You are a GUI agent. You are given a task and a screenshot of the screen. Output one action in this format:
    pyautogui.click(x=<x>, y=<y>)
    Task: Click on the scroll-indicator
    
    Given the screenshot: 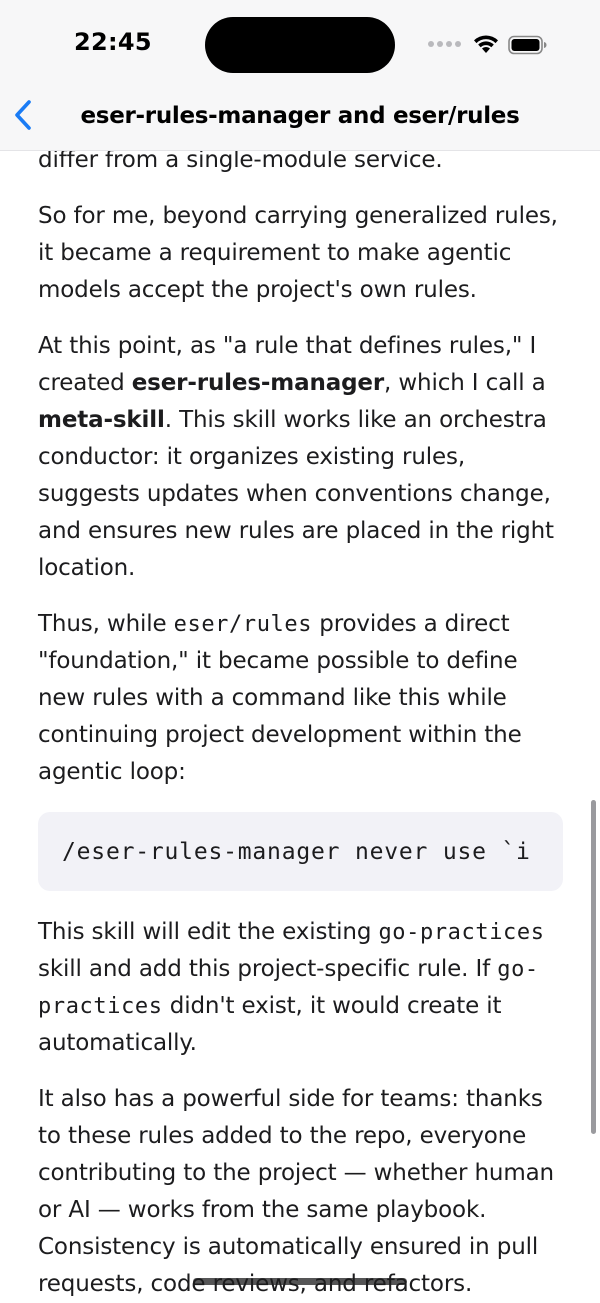 What is the action you would take?
    pyautogui.click(x=593, y=967)
    